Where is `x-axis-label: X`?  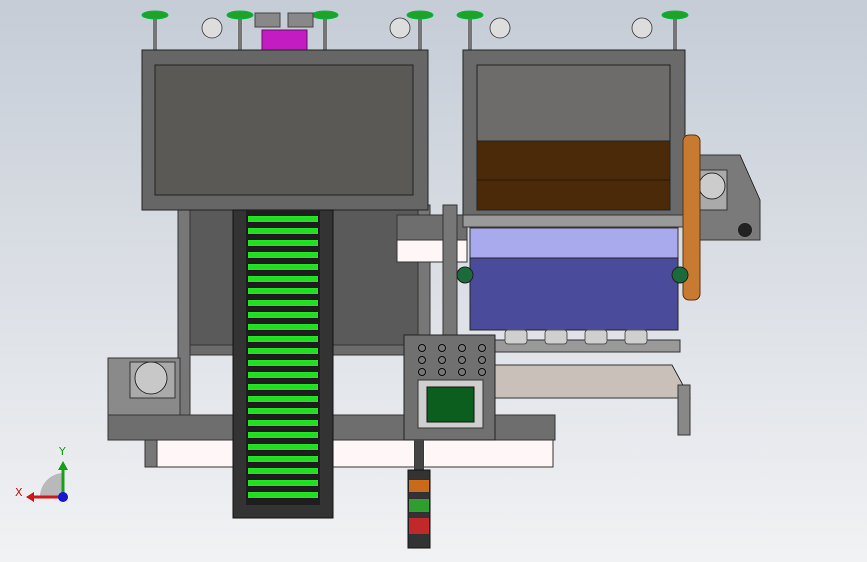
x-axis-label: X is located at coordinates (19, 492).